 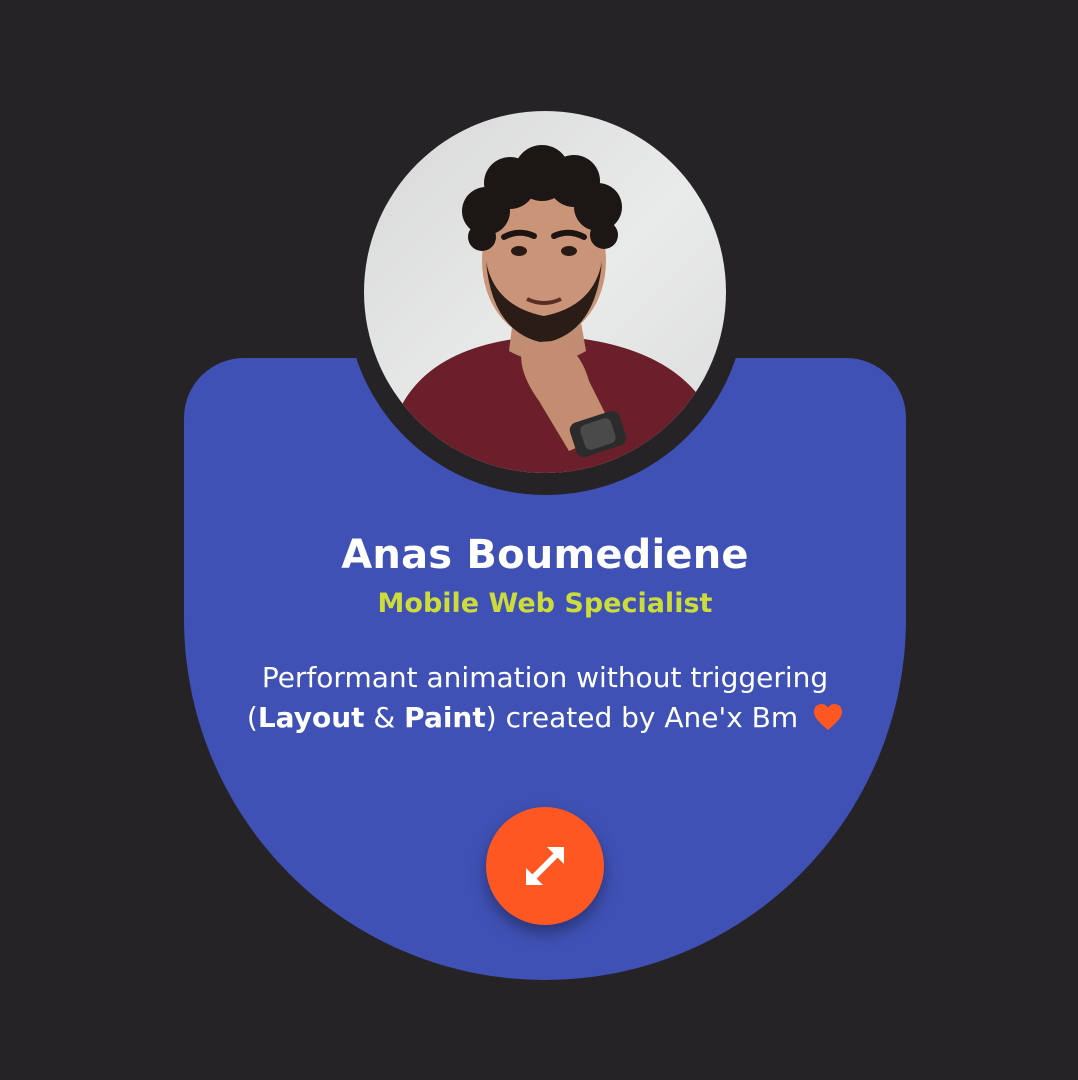 What do you see at coordinates (445, 717) in the screenshot?
I see `description-paint: Paint` at bounding box center [445, 717].